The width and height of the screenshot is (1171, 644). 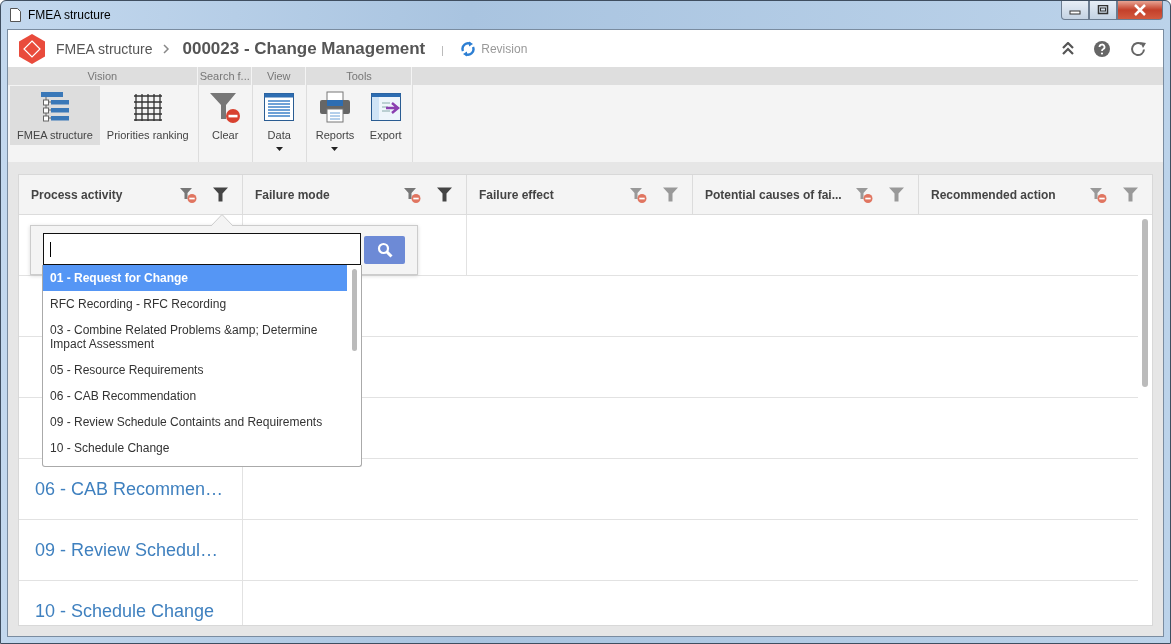 I want to click on column-header: Recommended action, so click(x=1035, y=194).